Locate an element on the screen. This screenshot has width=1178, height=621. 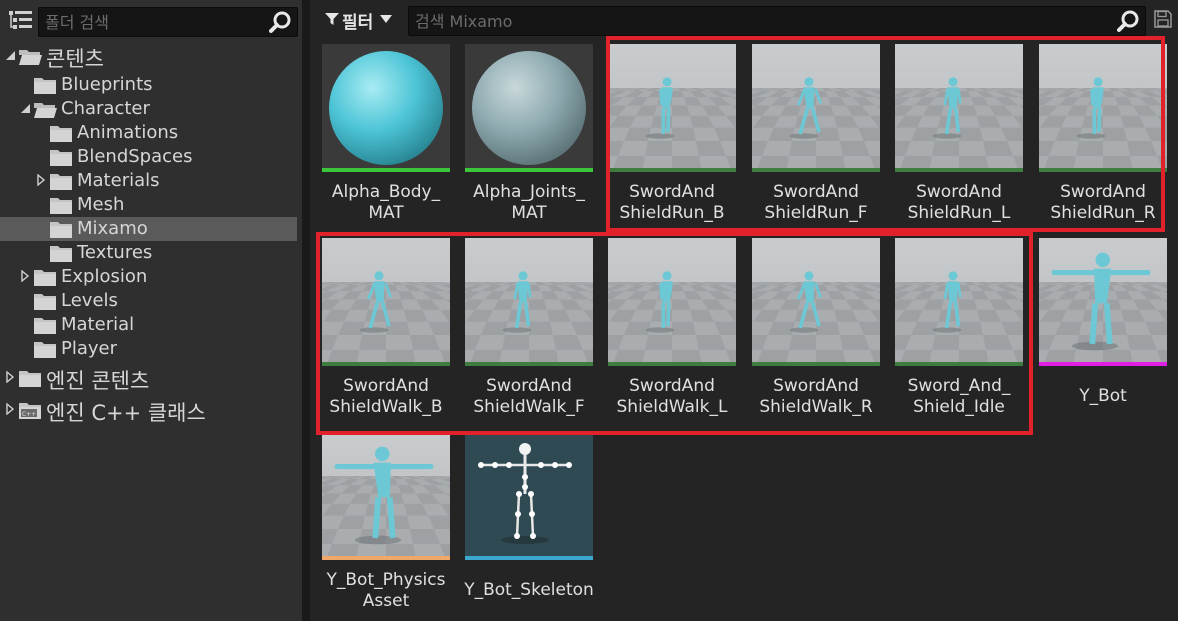
filter-label: 필터 is located at coordinates (358, 23).